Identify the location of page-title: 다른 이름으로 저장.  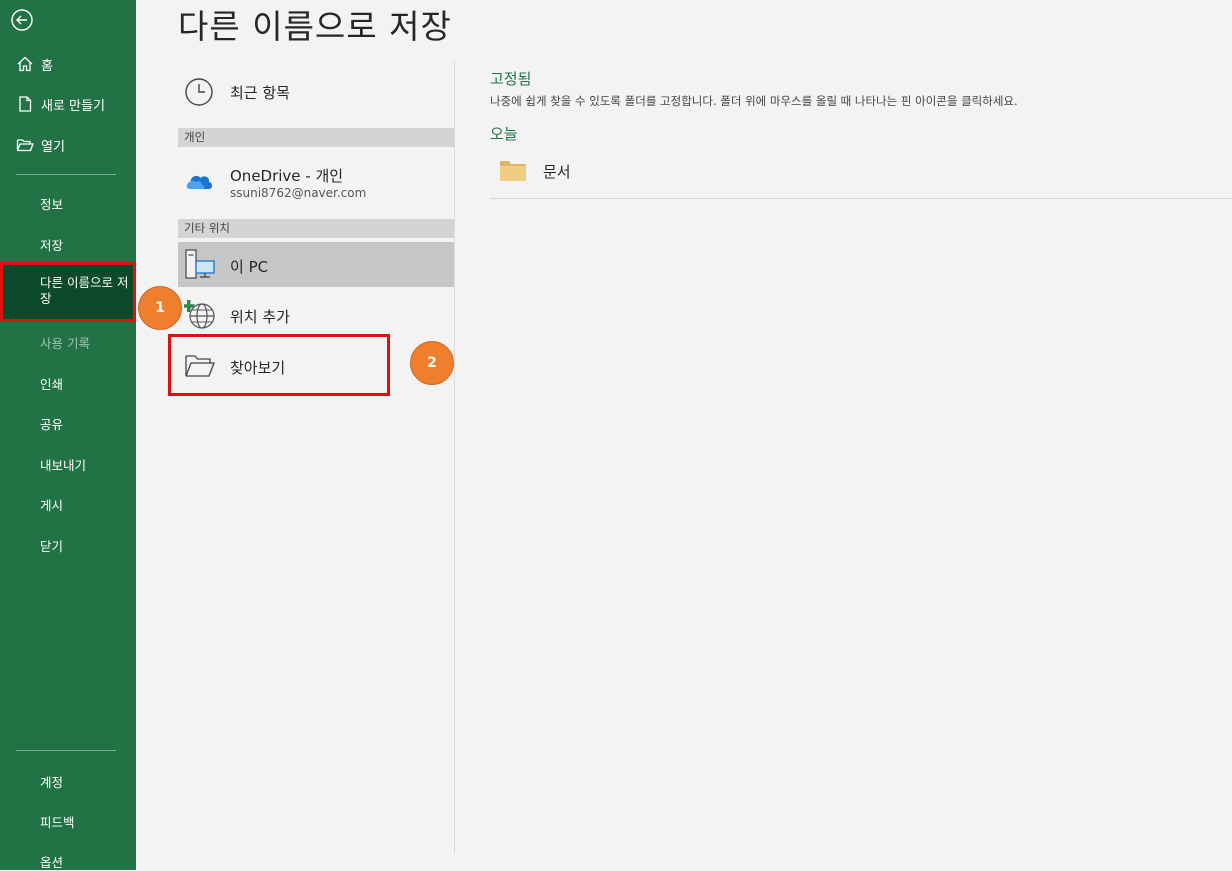
(315, 26).